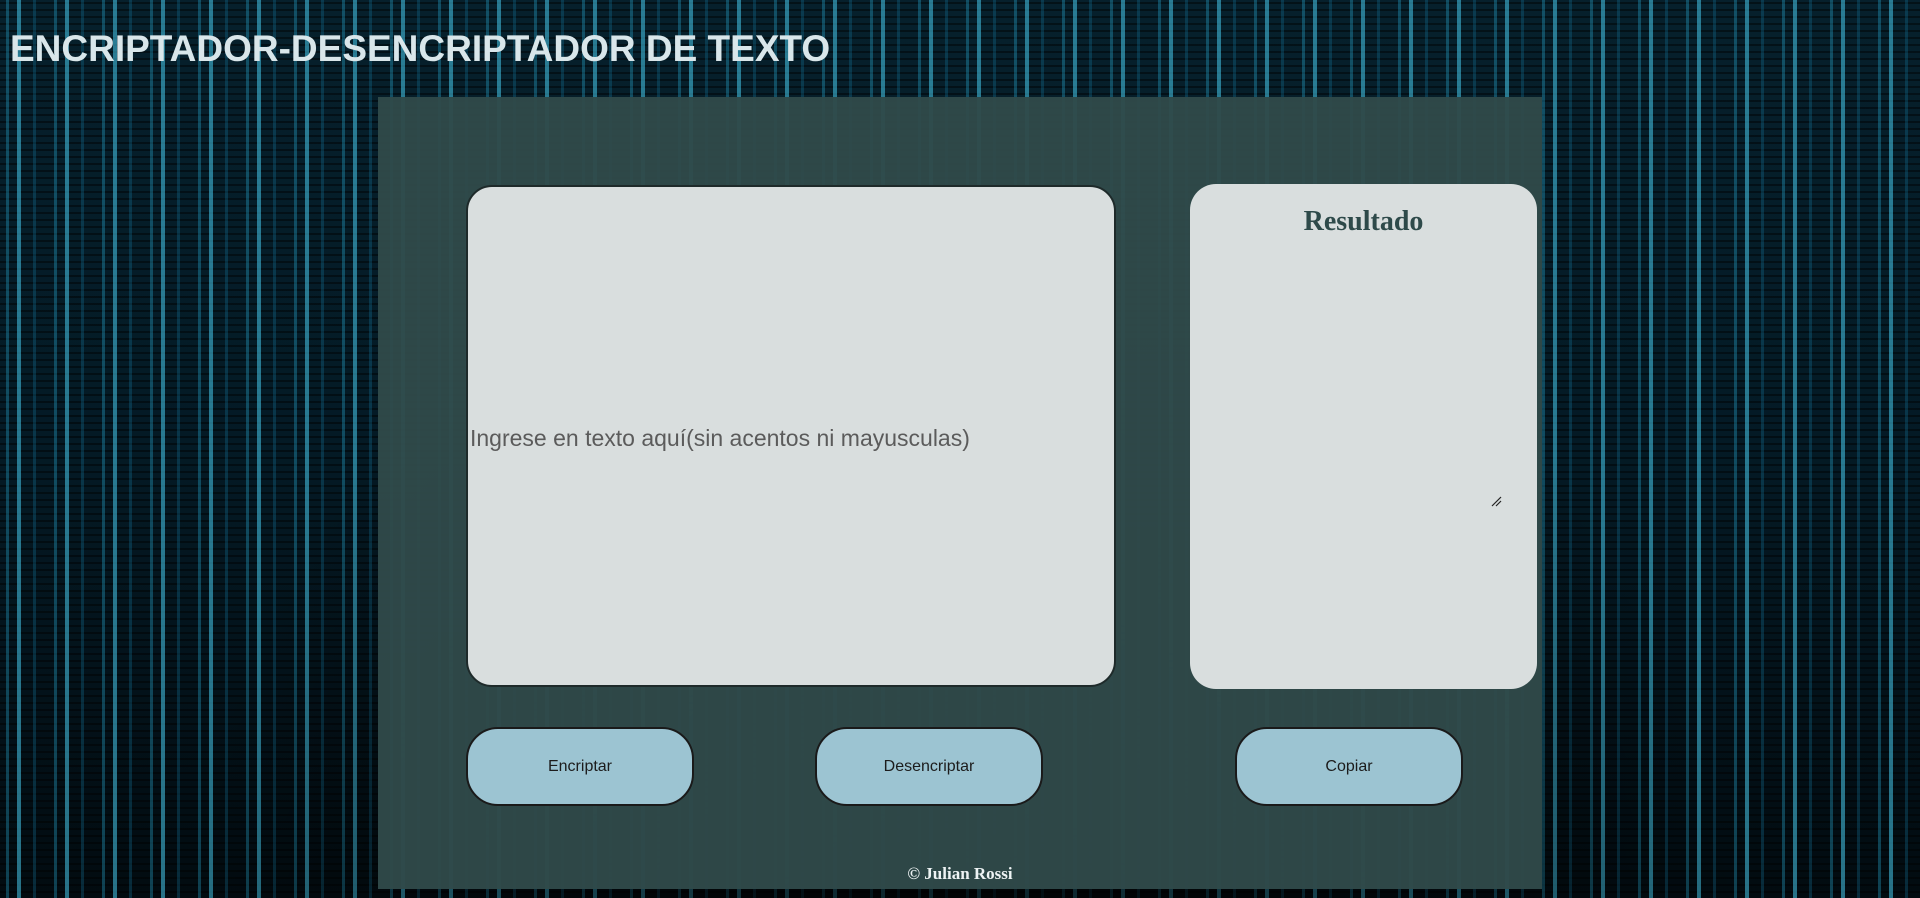 The image size is (1920, 898). I want to click on resize-grip-icon, so click(1496, 500).